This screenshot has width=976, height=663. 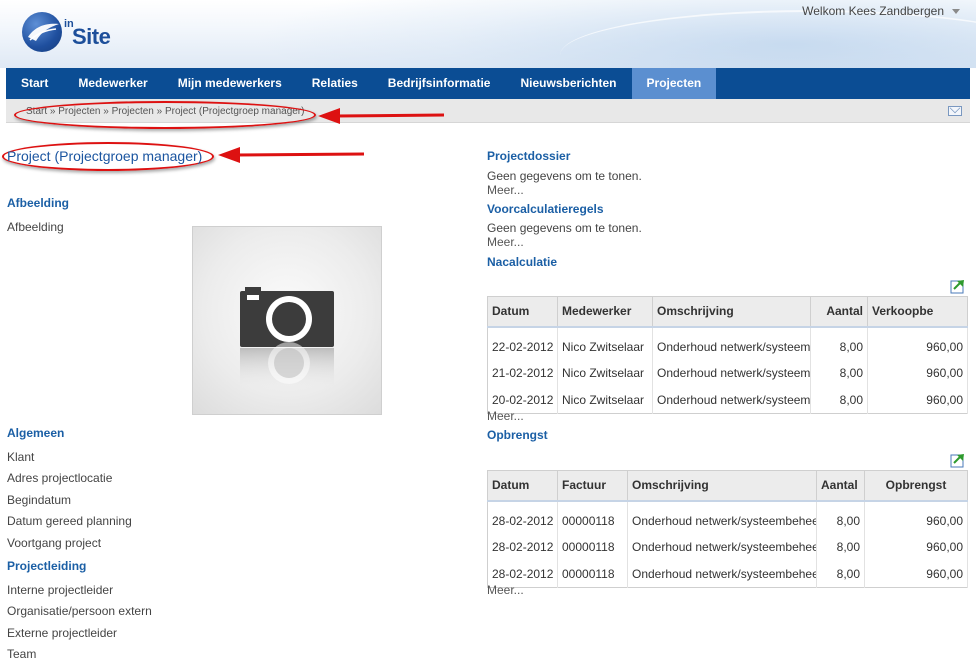 What do you see at coordinates (439, 83) in the screenshot?
I see `nav-item-bedrijfsinformatie: Bedrijfsinformatie` at bounding box center [439, 83].